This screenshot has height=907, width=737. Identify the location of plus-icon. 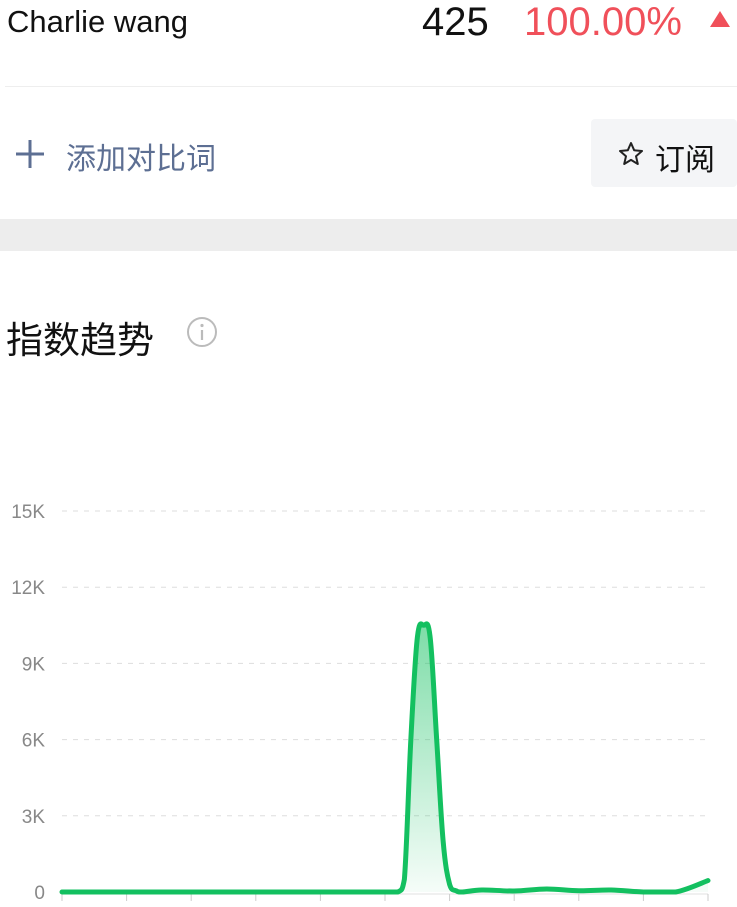
(30, 156).